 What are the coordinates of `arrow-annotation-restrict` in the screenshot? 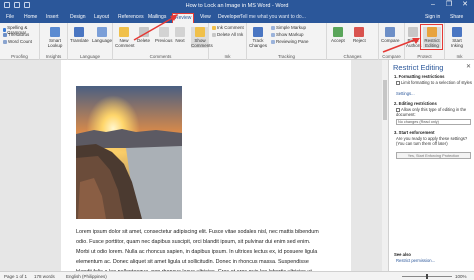 It's located at (401, 45).